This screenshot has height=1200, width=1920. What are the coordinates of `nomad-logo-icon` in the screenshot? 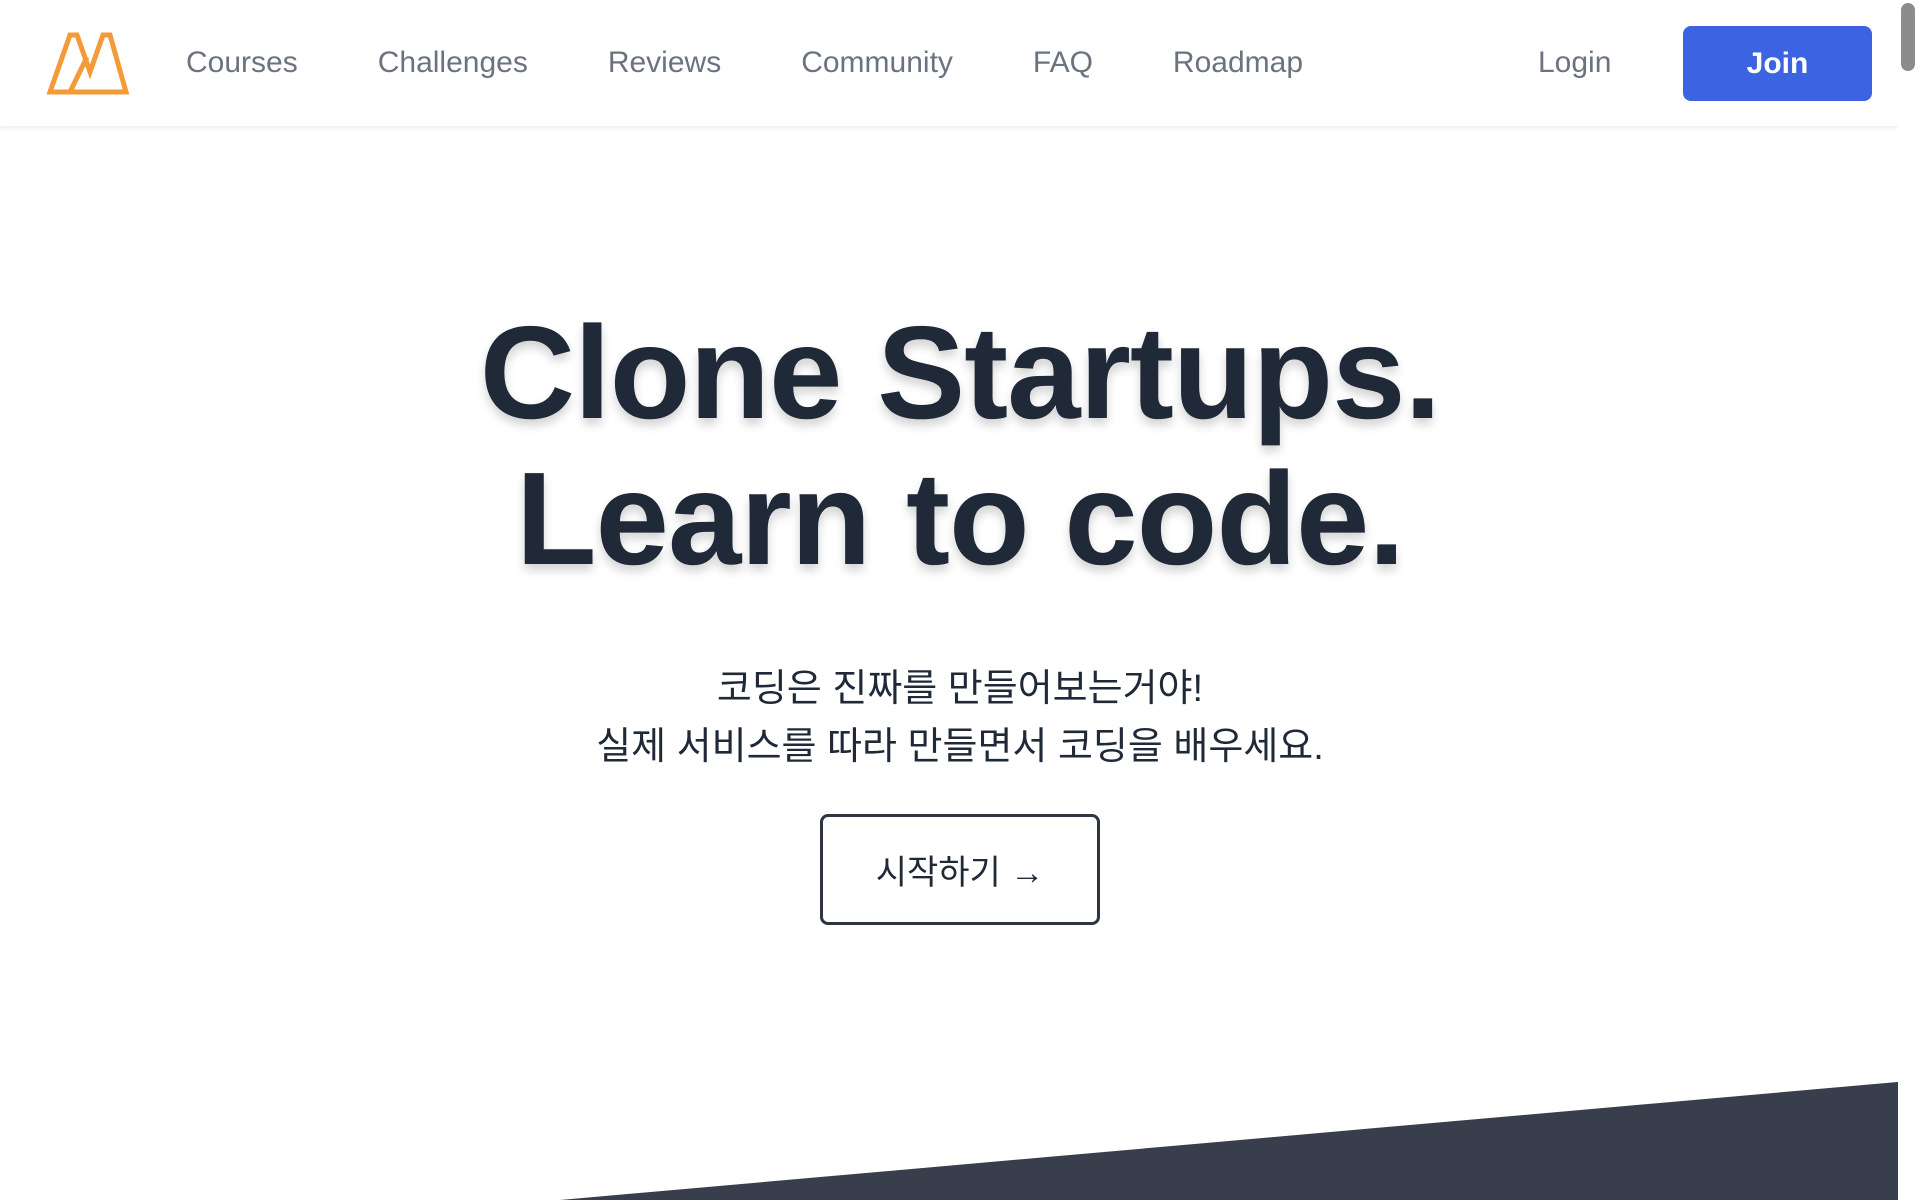 It's located at (88, 63).